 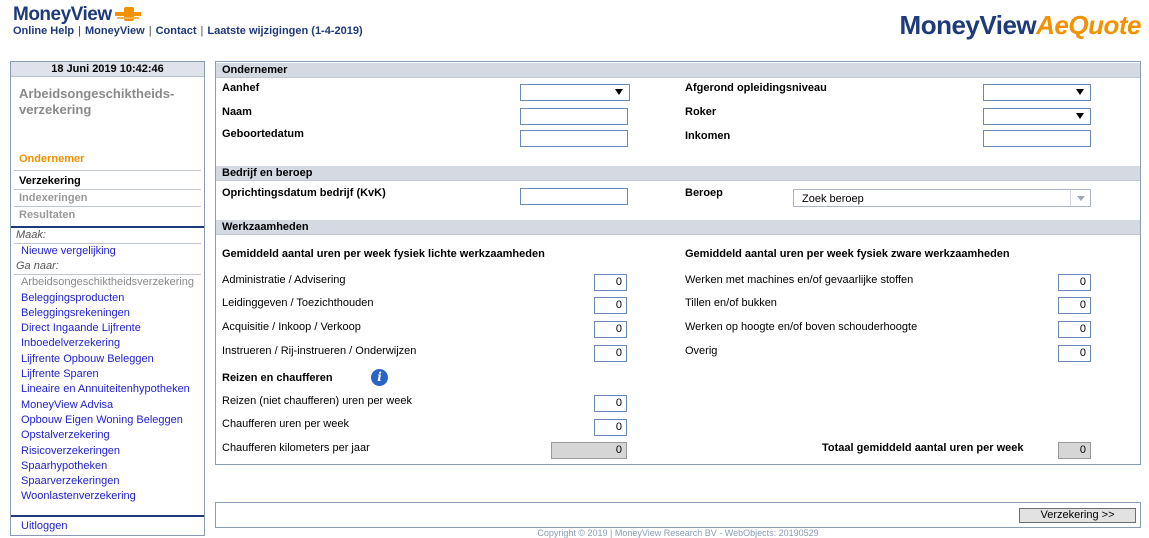 I want to click on chaufferen-hours-input: 0, so click(x=610, y=427).